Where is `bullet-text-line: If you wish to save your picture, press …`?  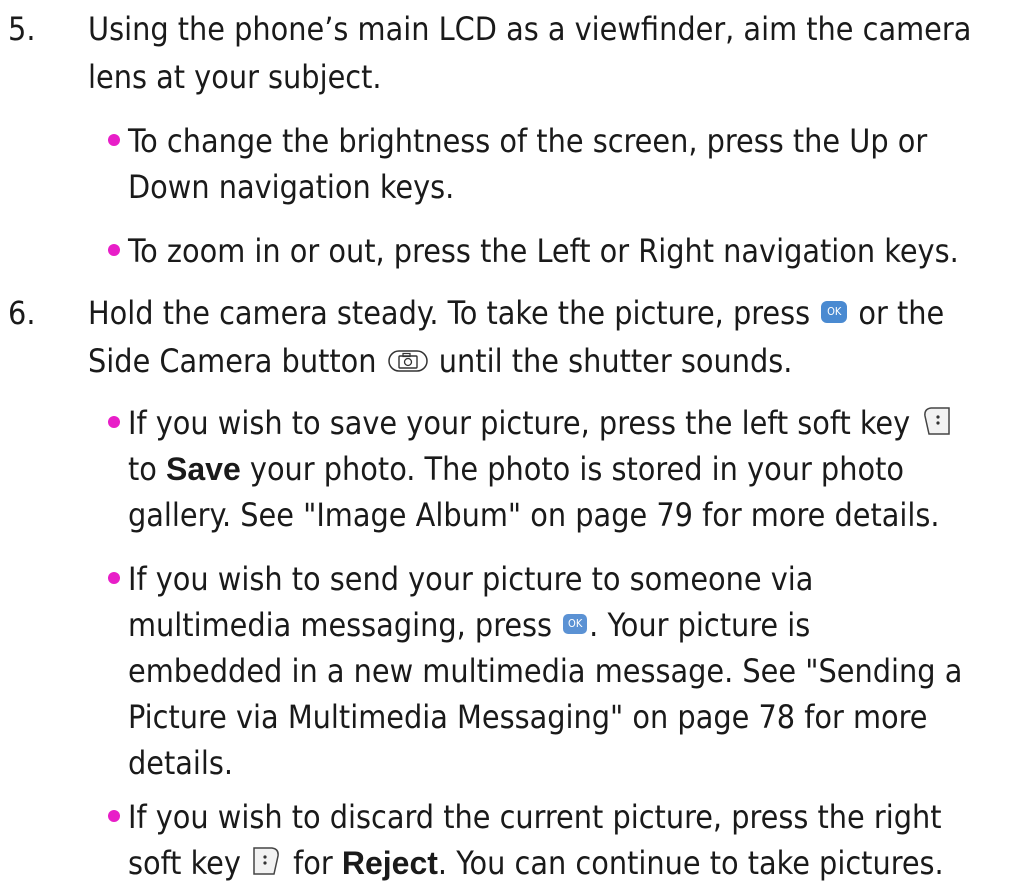 bullet-text-line: If you wish to save your picture, press … is located at coordinates (519, 423).